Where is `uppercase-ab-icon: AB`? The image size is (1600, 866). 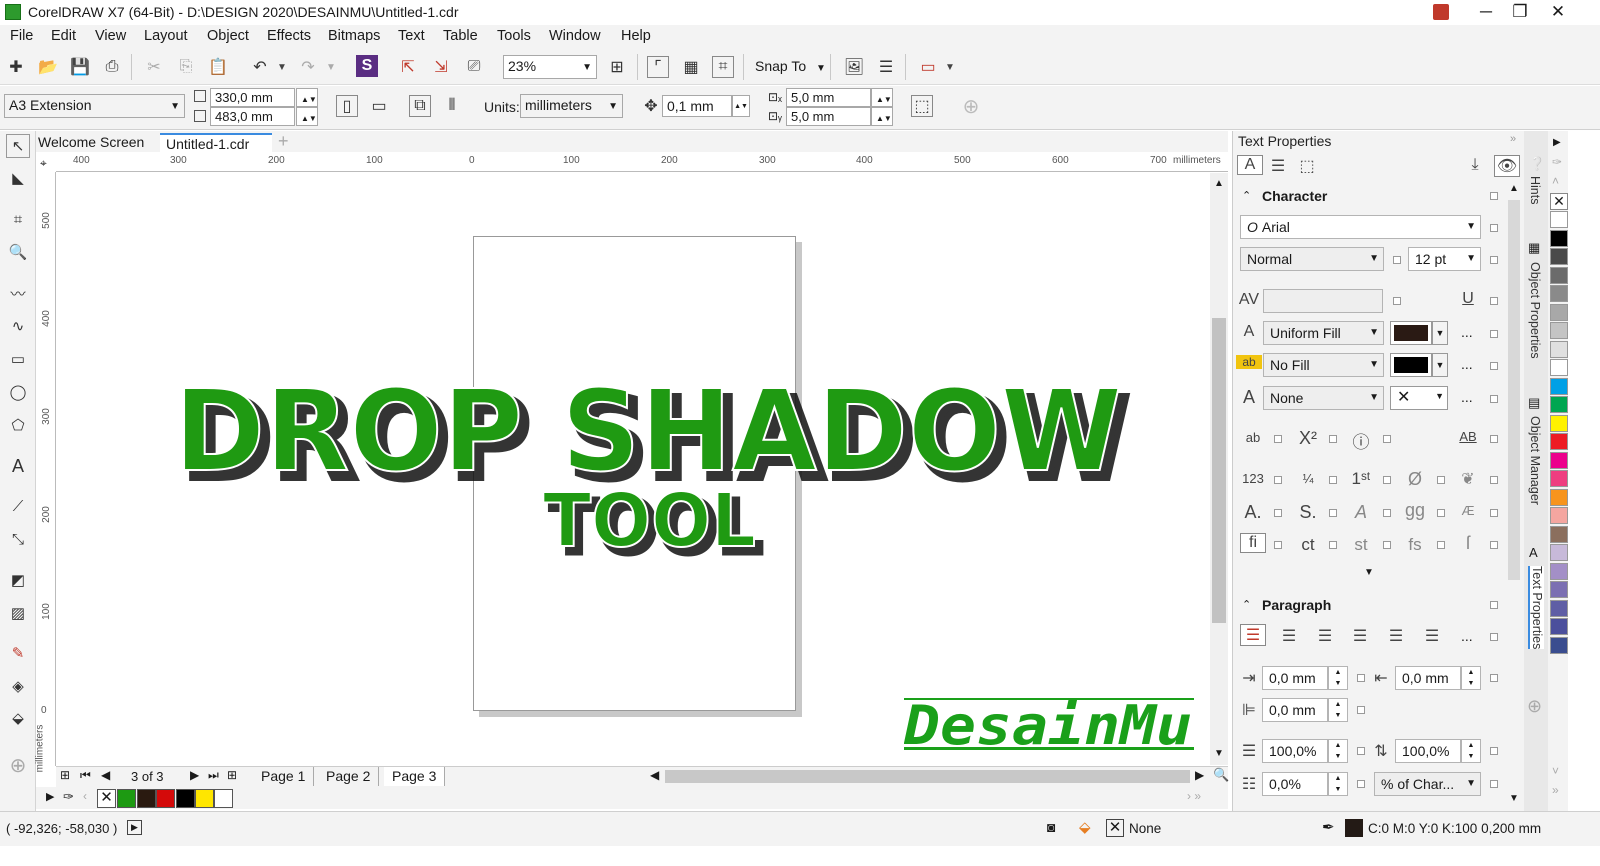
uppercase-ab-icon: AB is located at coordinates (1468, 436).